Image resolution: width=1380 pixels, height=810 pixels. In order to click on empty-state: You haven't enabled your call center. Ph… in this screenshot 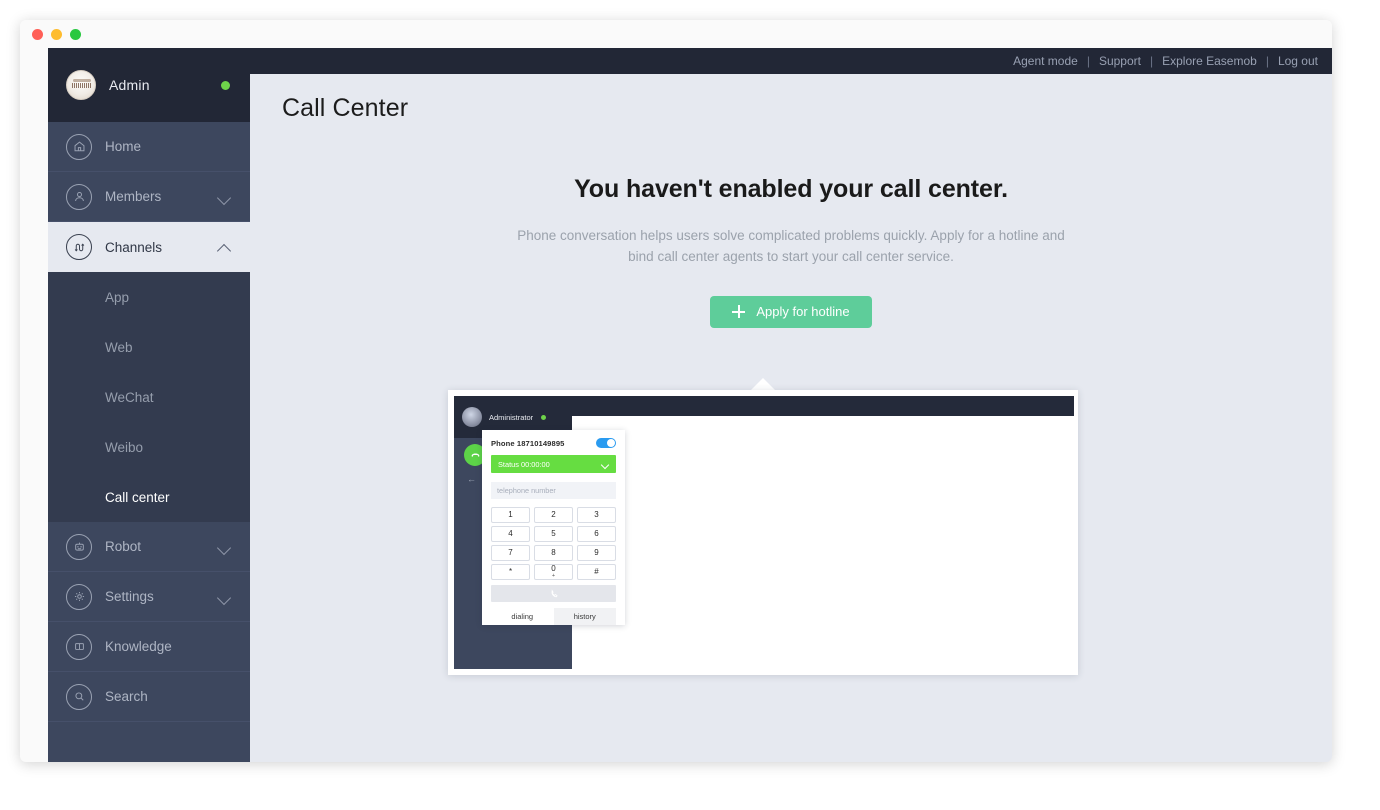, I will do `click(791, 251)`.